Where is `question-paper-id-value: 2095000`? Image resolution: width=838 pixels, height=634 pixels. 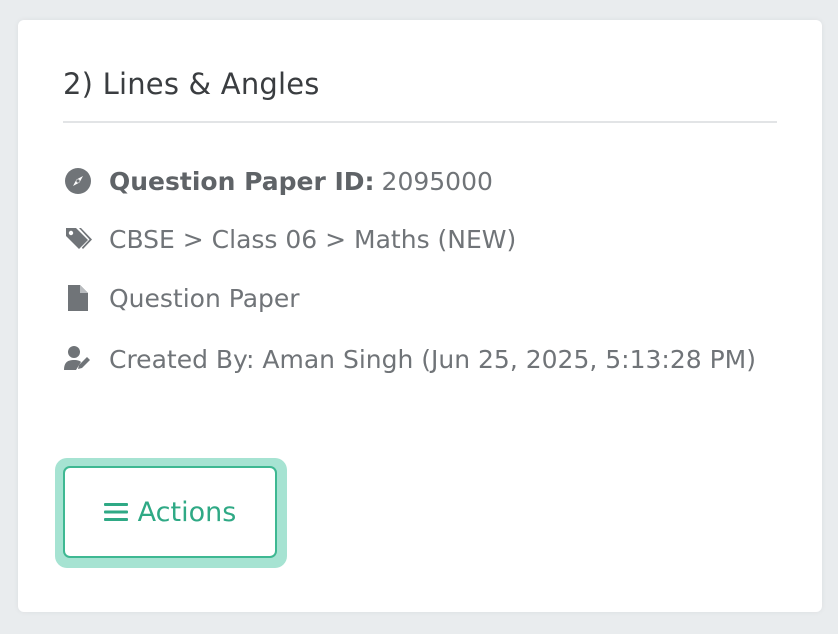
question-paper-id-value: 2095000 is located at coordinates (437, 181).